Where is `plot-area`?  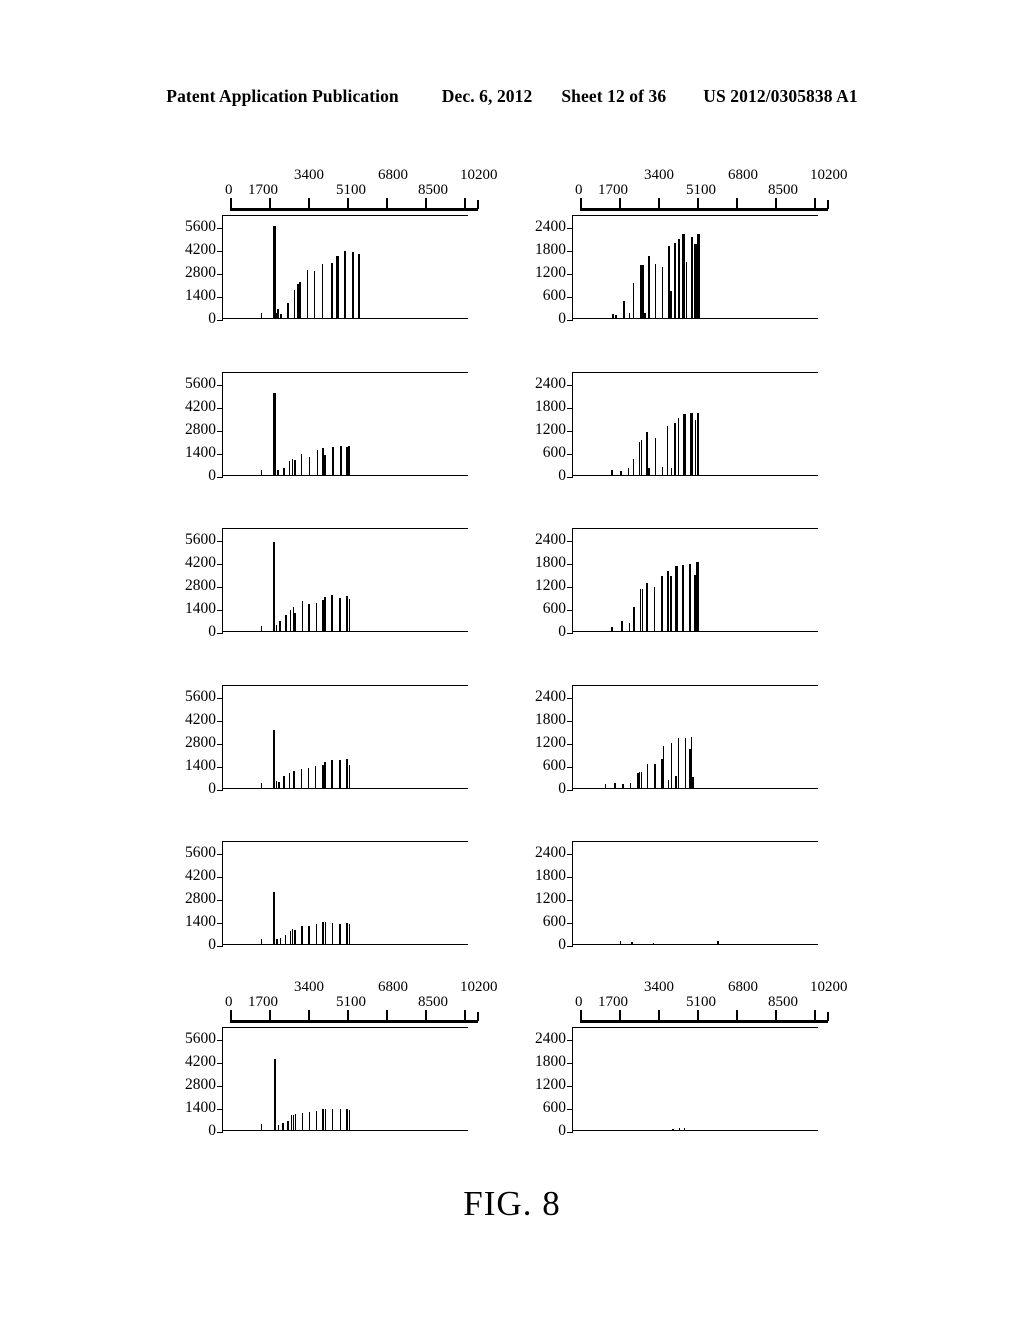 plot-area is located at coordinates (342, 1080).